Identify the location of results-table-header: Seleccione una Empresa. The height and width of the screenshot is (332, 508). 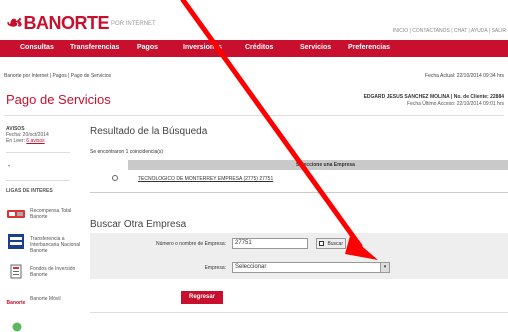
(318, 165).